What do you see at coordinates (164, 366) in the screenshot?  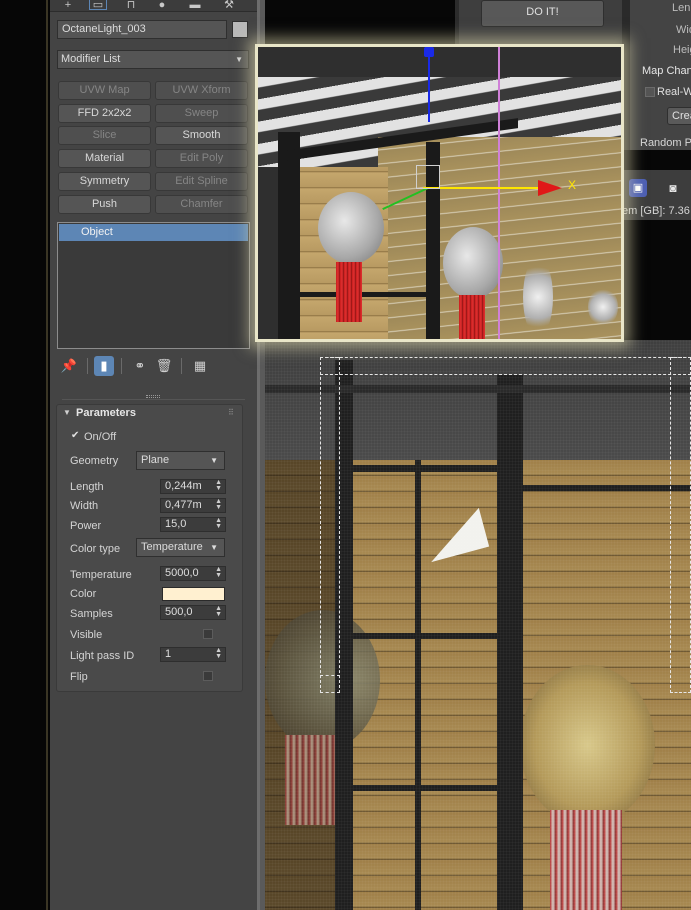 I see `remove-modifier-icon: 🗑` at bounding box center [164, 366].